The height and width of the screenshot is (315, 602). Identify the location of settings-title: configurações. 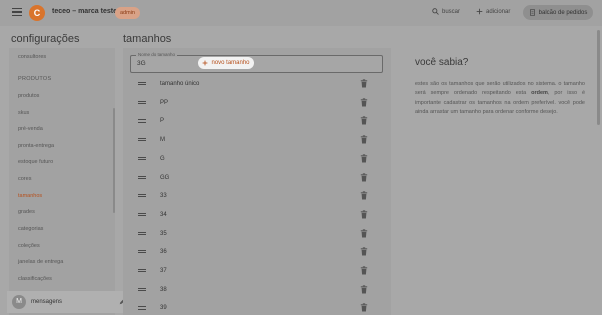
(45, 39).